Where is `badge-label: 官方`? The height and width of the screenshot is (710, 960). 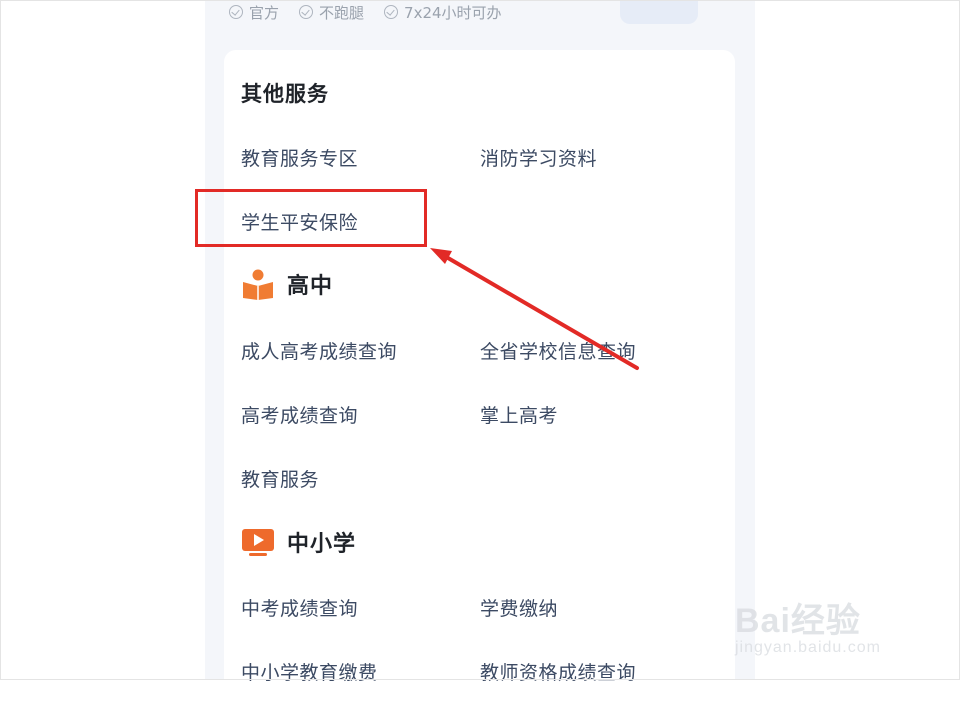 badge-label: 官方 is located at coordinates (264, 12).